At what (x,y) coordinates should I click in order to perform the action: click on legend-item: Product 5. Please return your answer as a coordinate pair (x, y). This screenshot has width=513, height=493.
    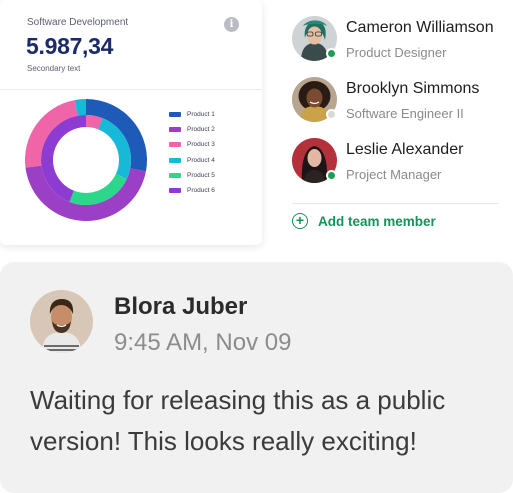
    Looking at the image, I should click on (192, 175).